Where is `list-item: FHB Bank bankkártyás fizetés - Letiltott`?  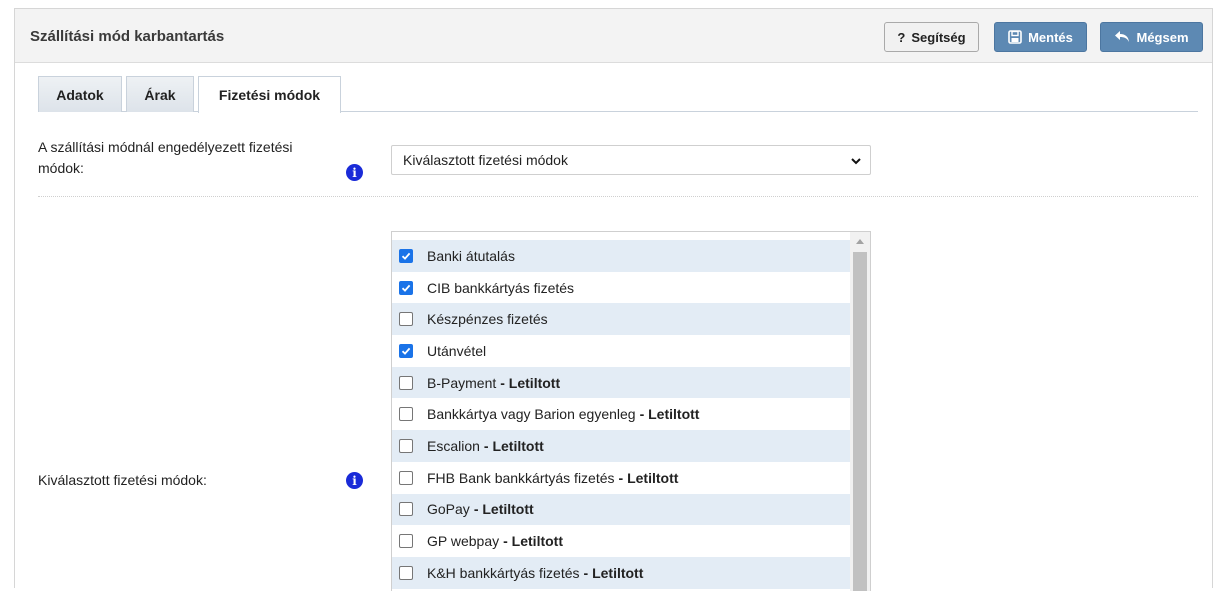 list-item: FHB Bank bankkártyás fizetés - Letiltott is located at coordinates (621, 478).